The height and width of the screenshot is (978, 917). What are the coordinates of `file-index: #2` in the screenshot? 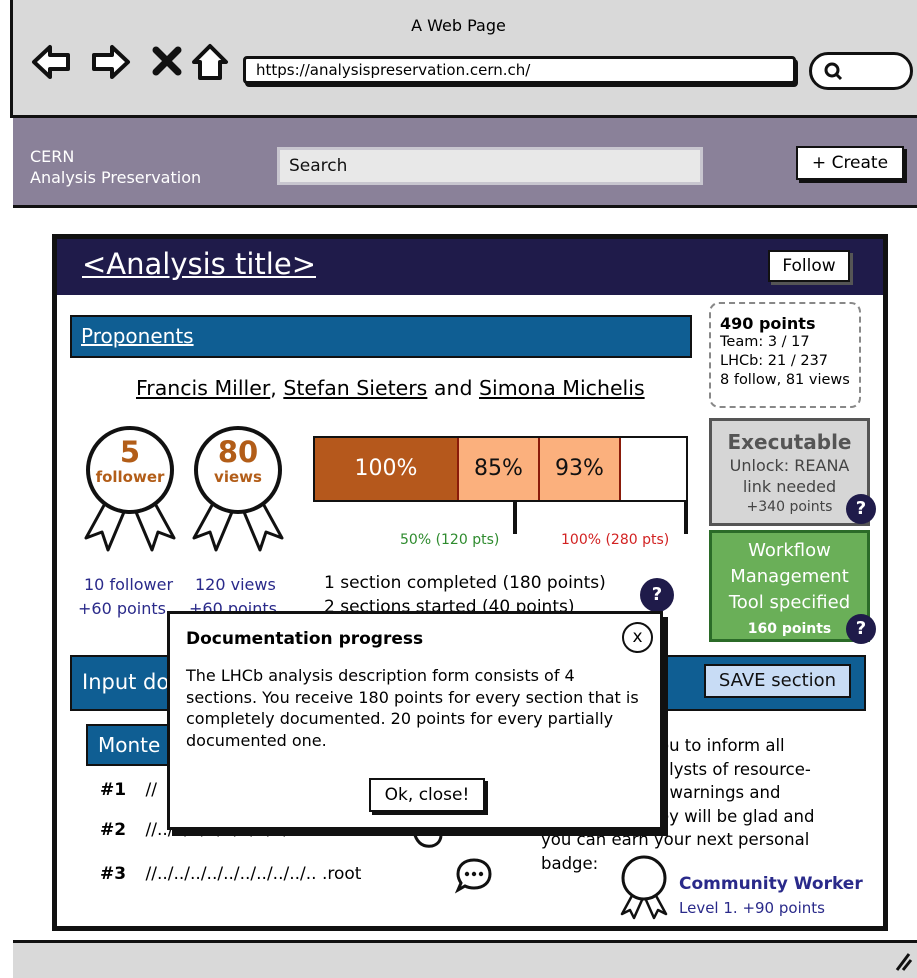 It's located at (113, 830).